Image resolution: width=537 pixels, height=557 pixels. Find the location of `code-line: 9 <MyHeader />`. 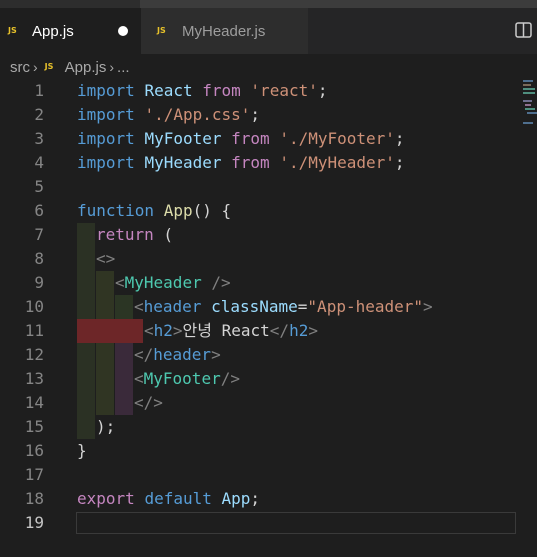

code-line: 9 <MyHeader /> is located at coordinates (268, 283).